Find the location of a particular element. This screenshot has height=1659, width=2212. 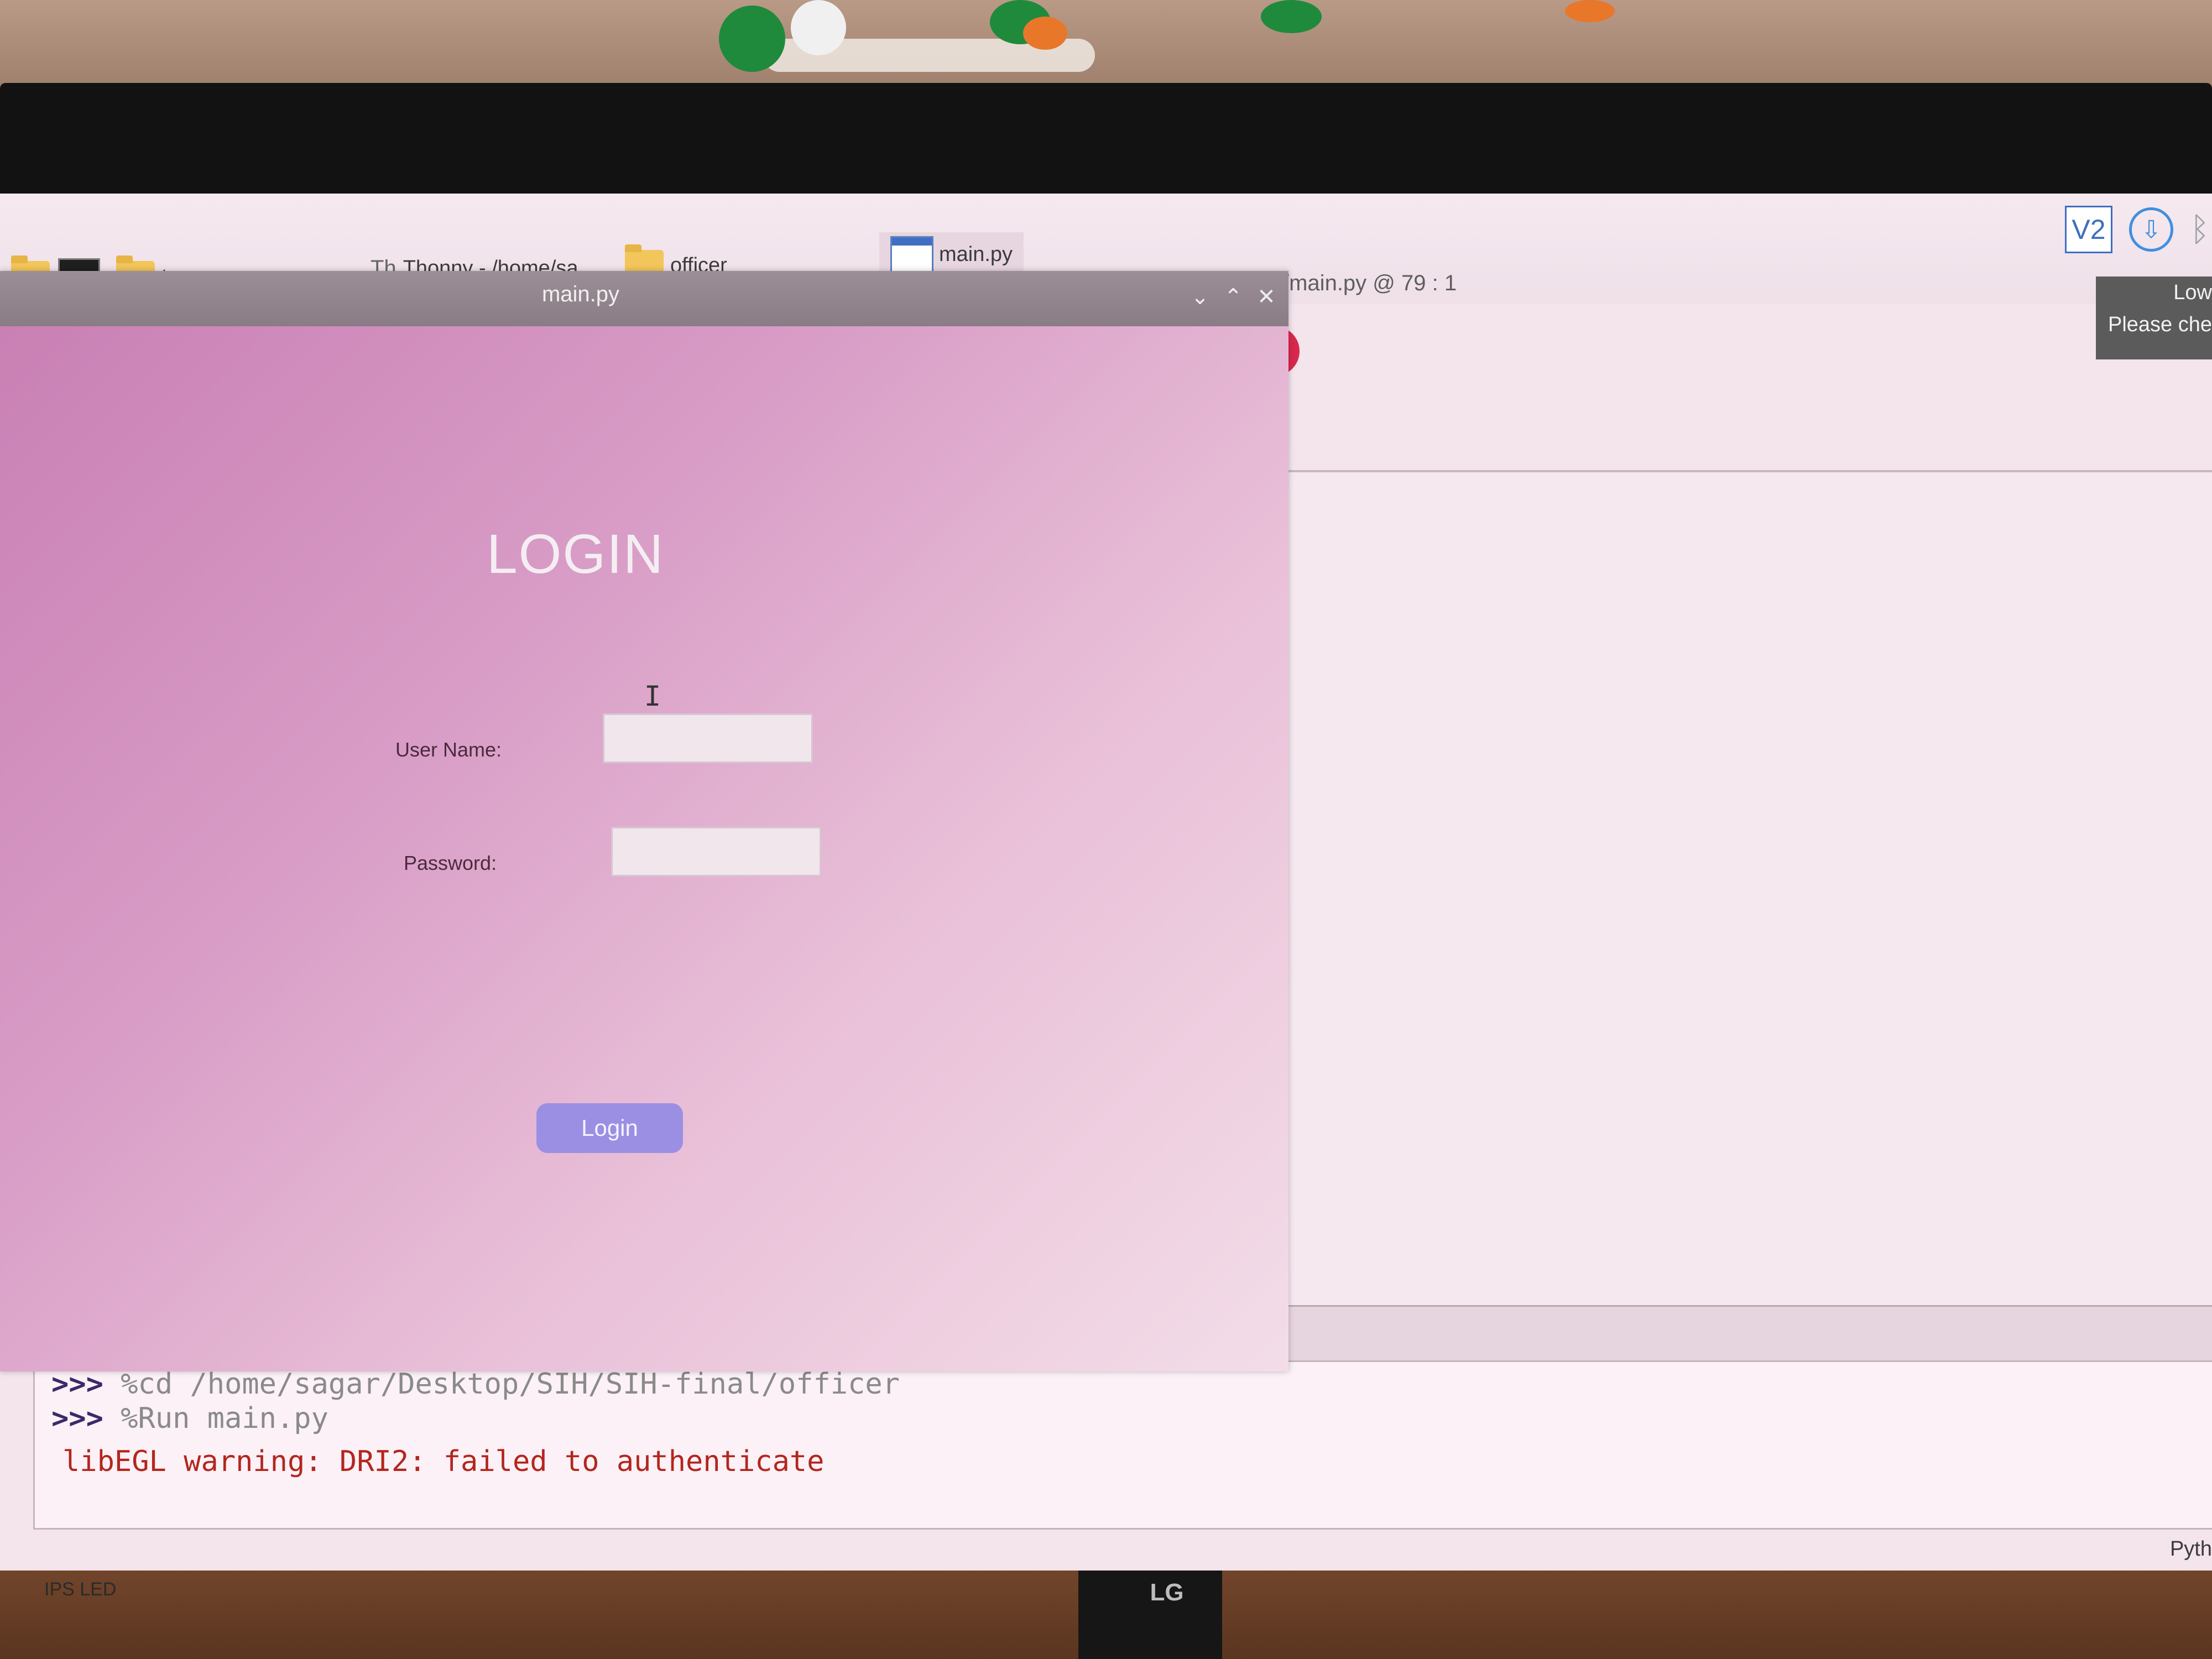

monitor-brand-logo: LG is located at coordinates (1167, 1593).